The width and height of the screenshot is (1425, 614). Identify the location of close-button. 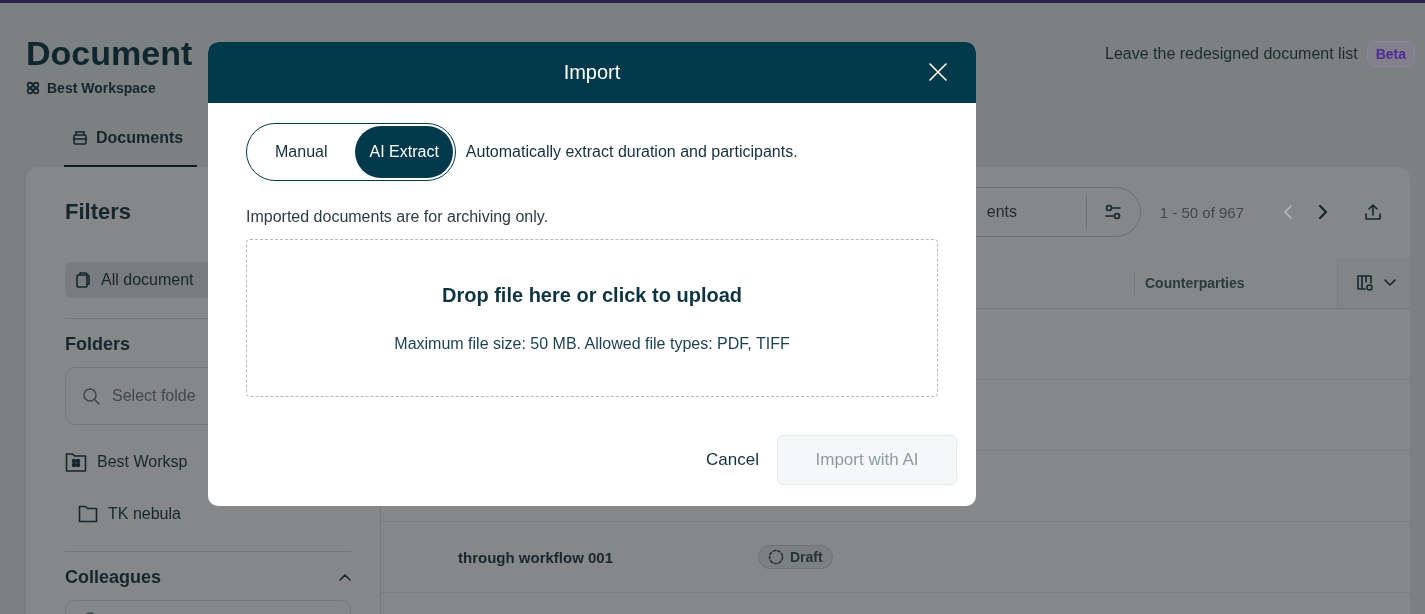
(938, 72).